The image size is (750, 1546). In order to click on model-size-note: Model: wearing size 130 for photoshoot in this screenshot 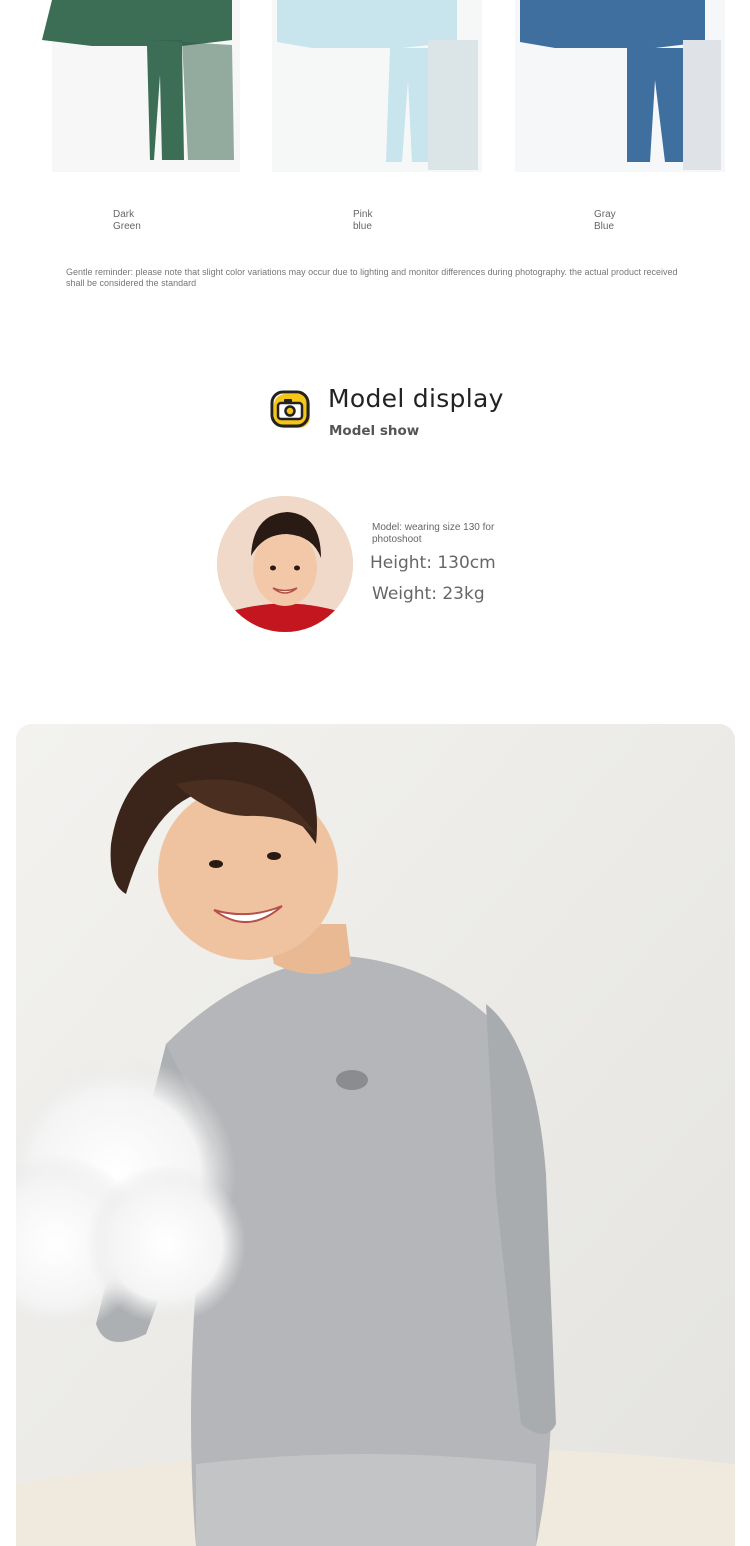, I will do `click(433, 533)`.